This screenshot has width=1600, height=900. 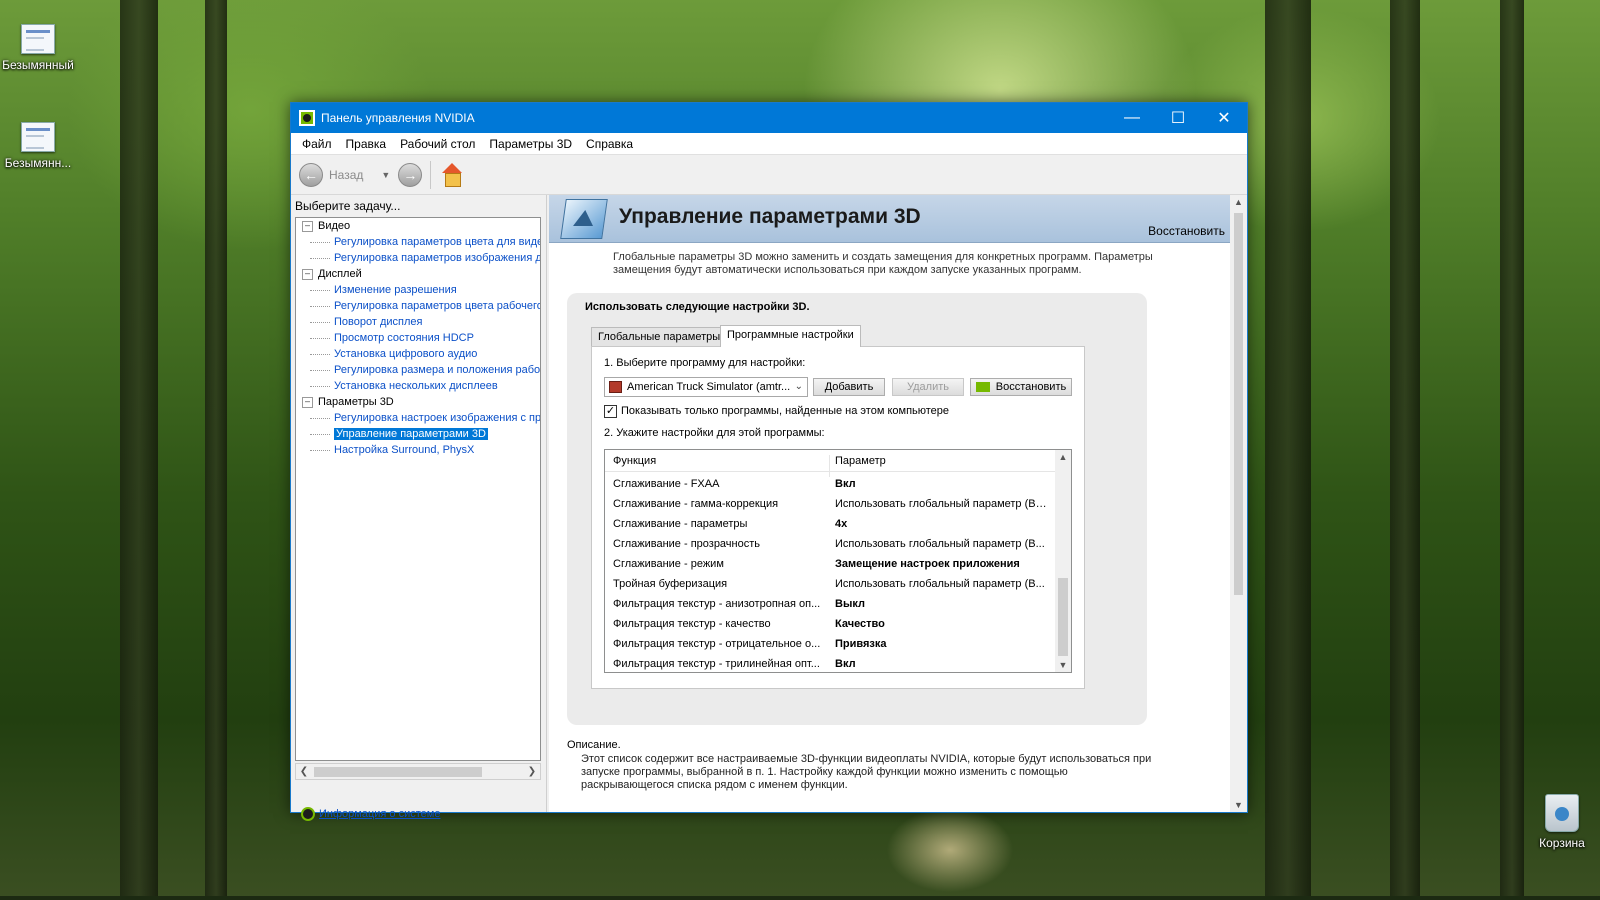 I want to click on tree-category-display: Дисплей, so click(x=418, y=274).